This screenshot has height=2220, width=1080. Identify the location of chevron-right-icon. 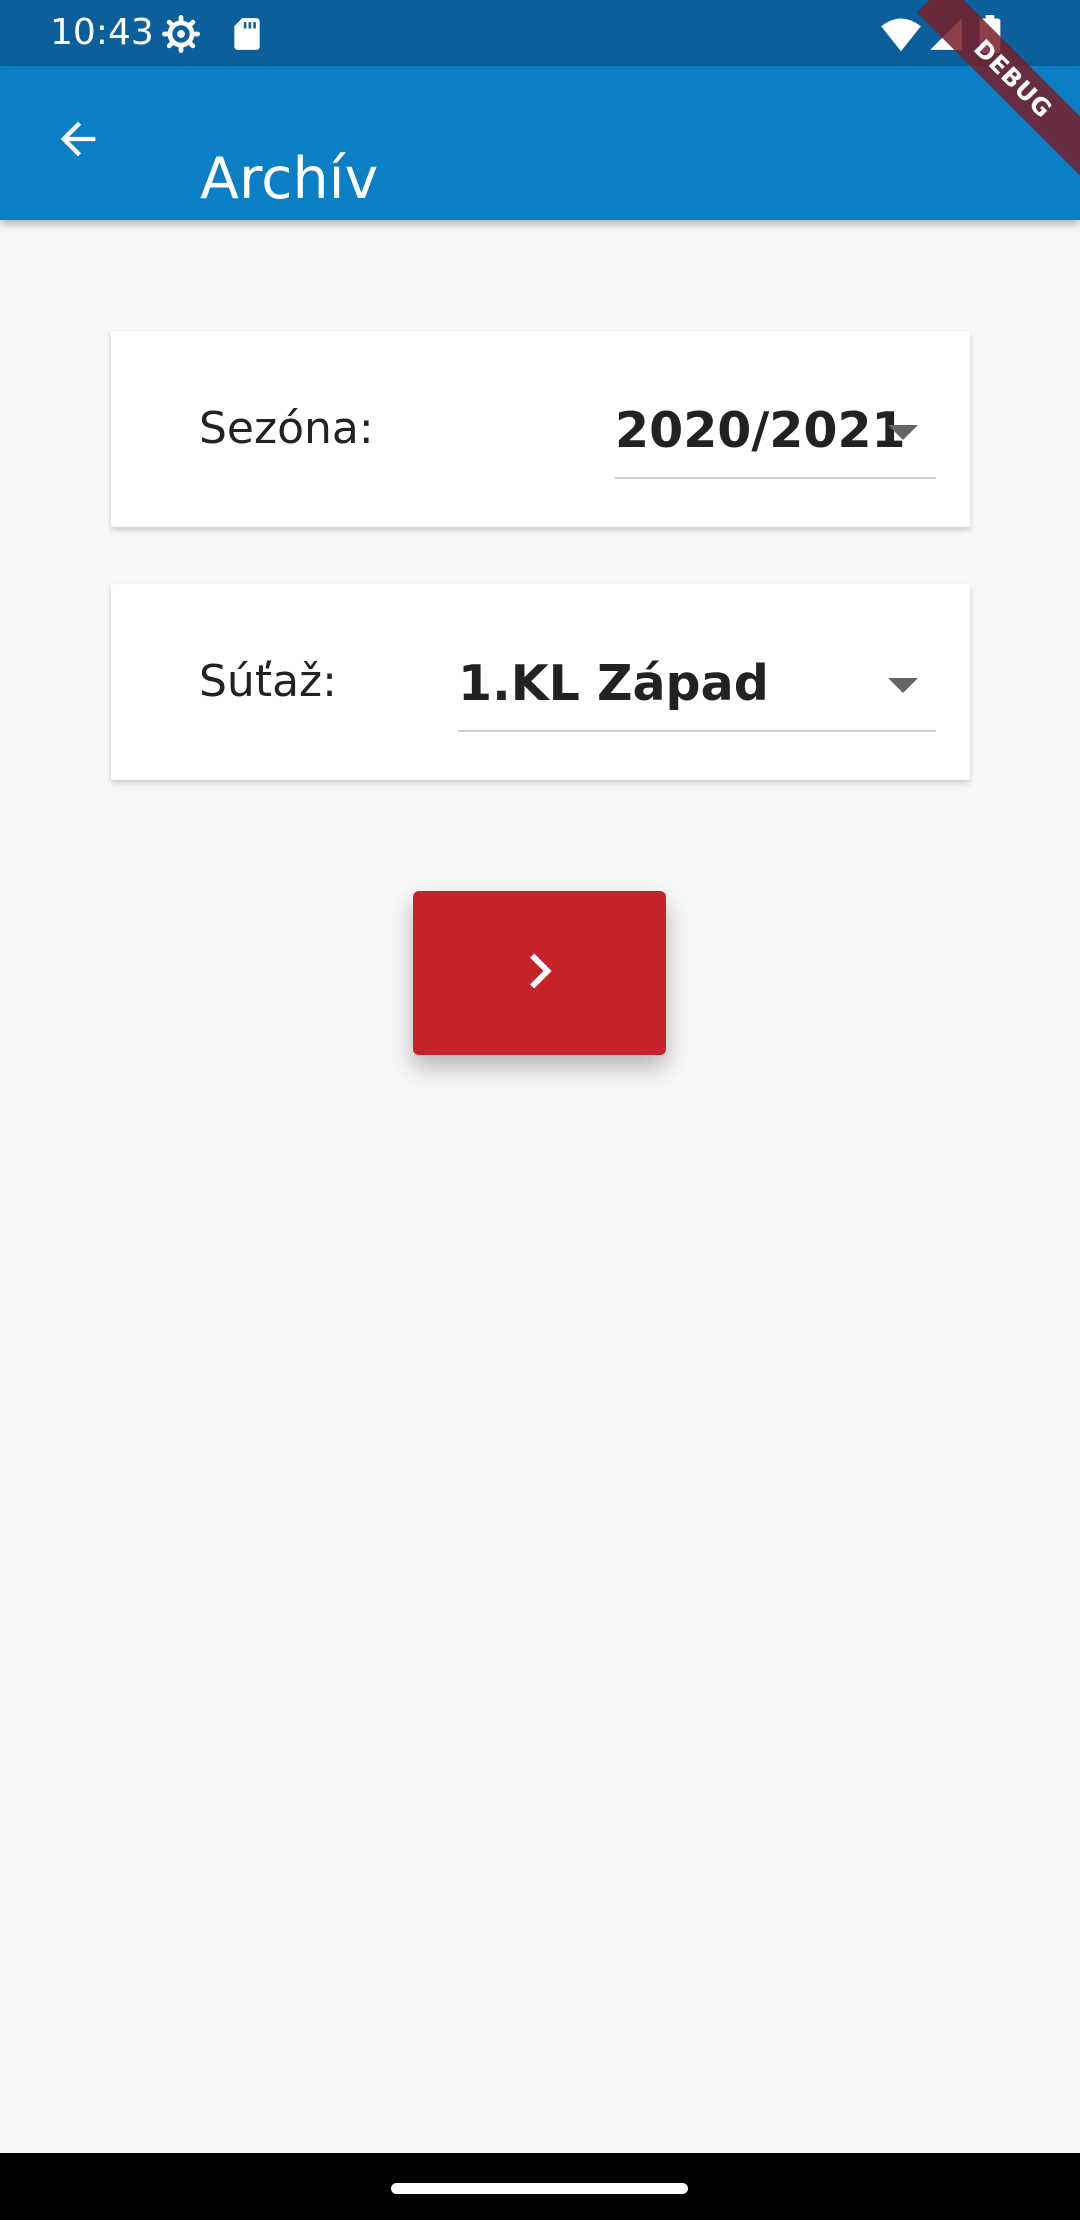
(540, 973).